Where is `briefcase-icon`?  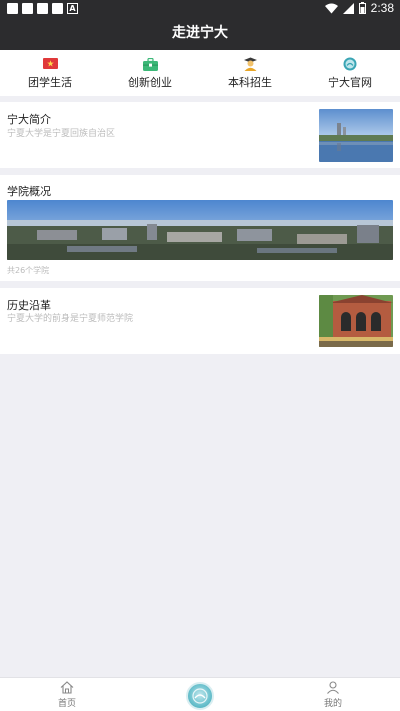 briefcase-icon is located at coordinates (150, 64).